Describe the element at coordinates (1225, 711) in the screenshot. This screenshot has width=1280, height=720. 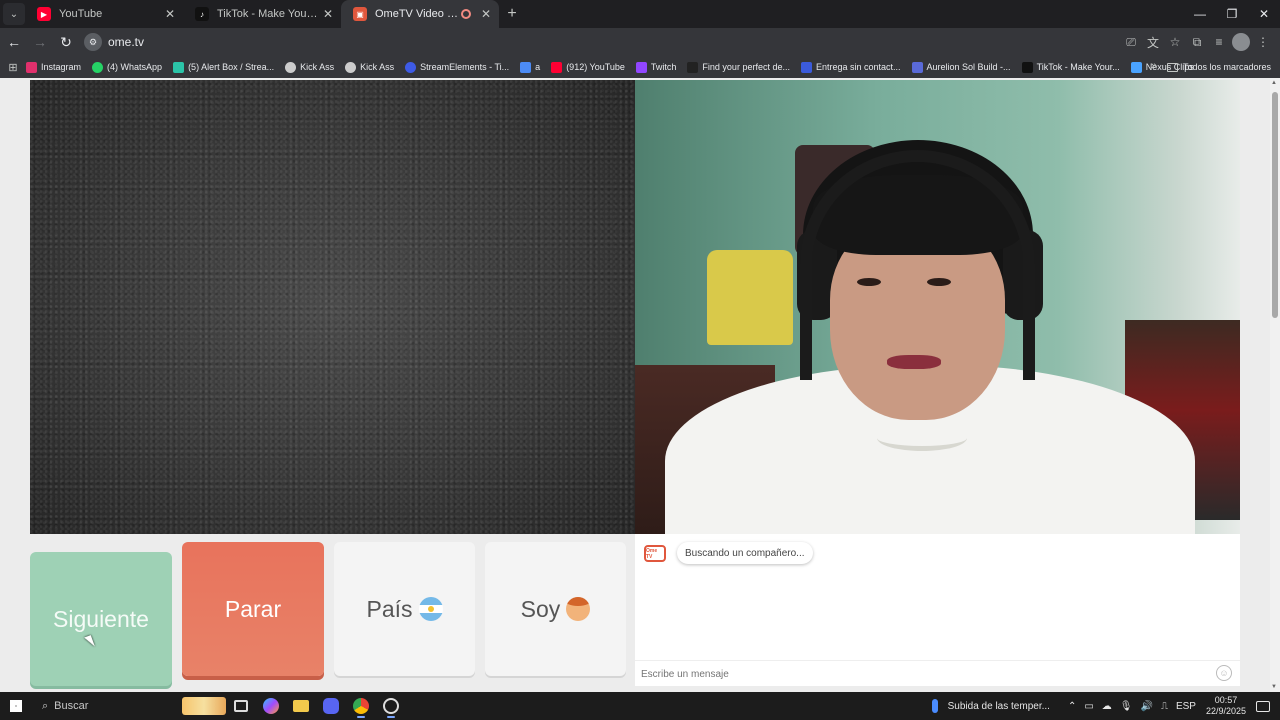
I see `clock-date: 22/9/2025` at that location.